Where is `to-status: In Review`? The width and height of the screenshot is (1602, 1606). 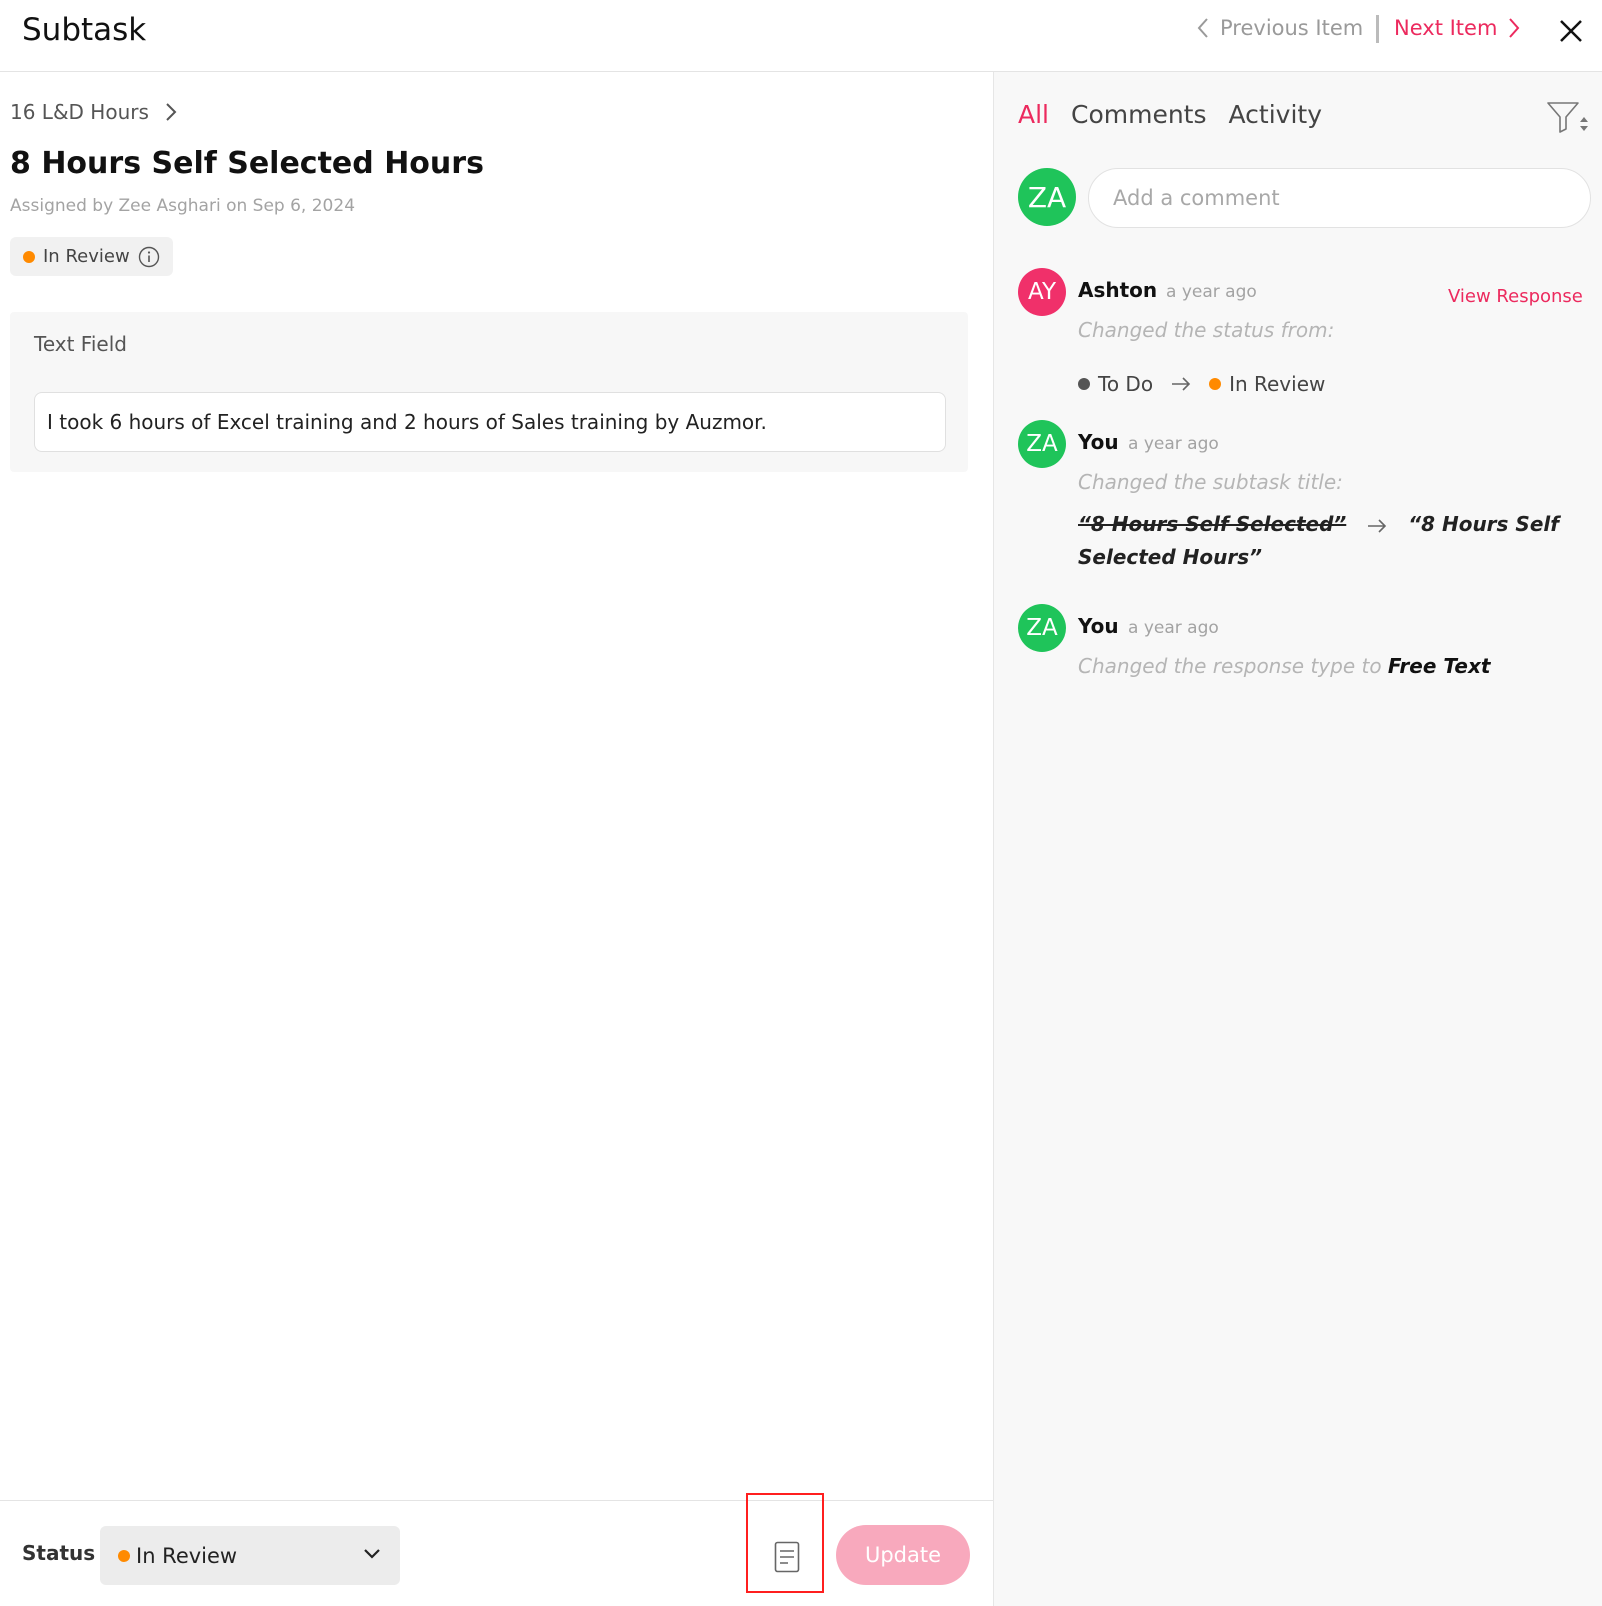 to-status: In Review is located at coordinates (1277, 384).